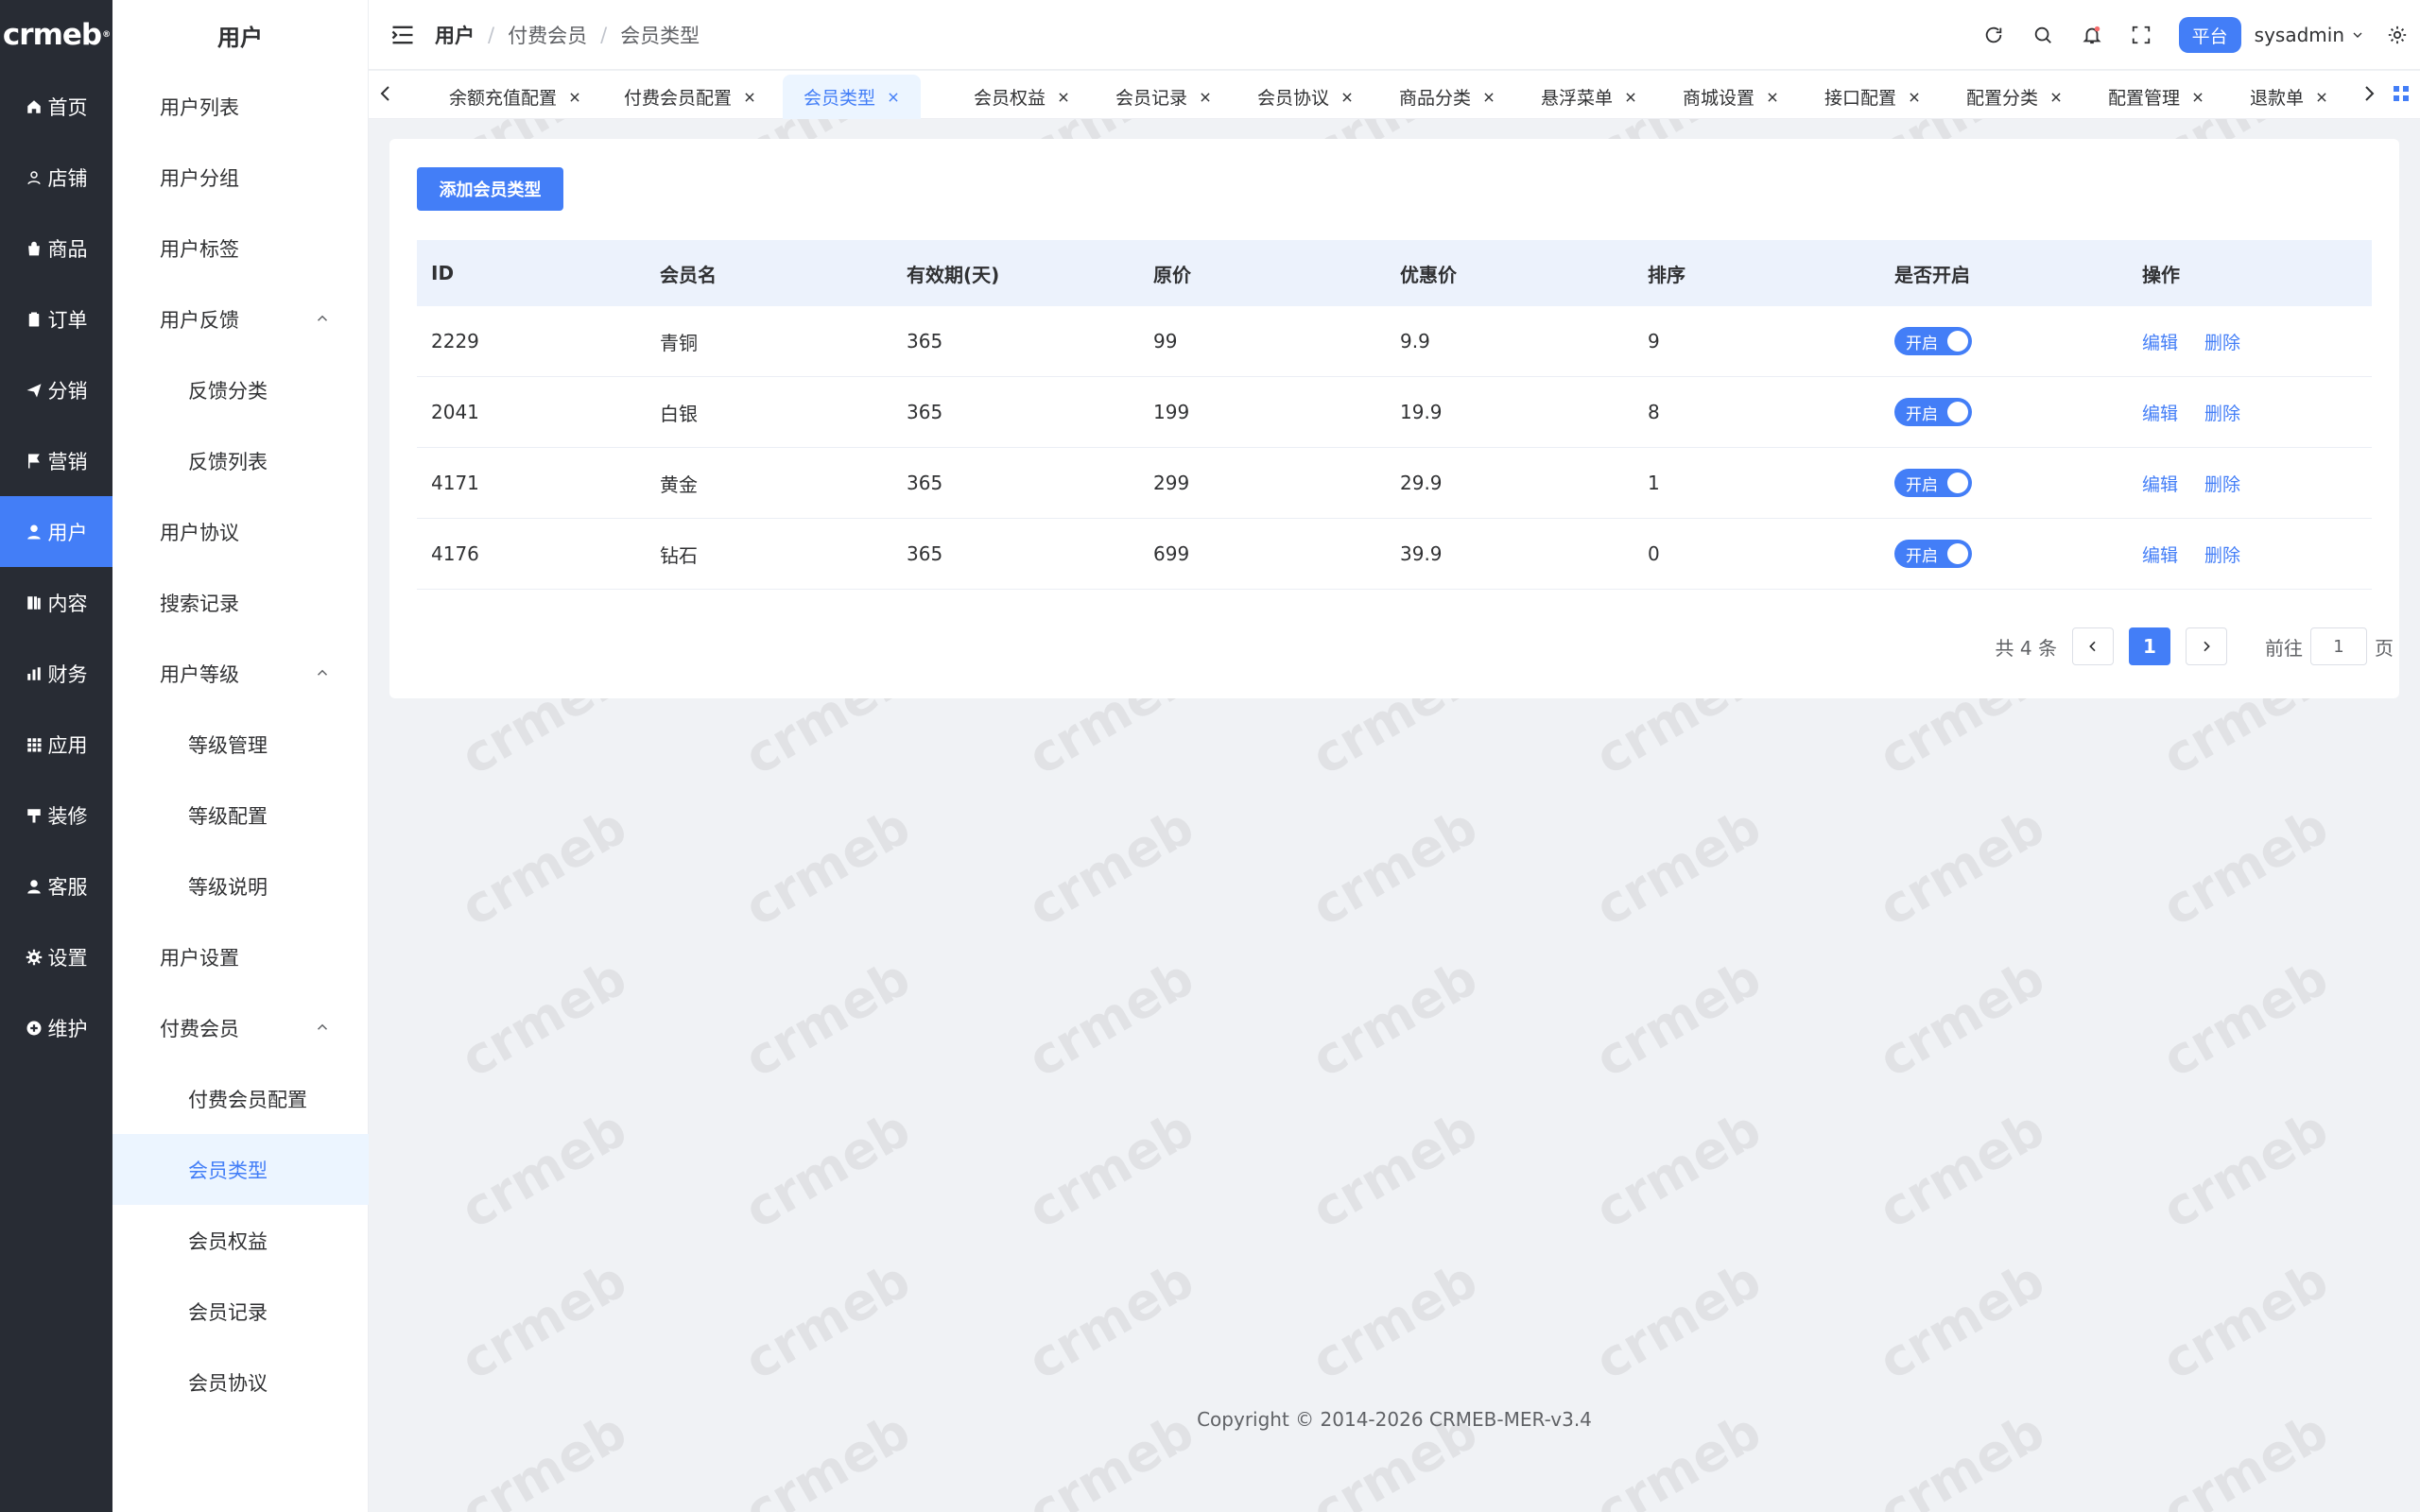 The image size is (2420, 1512). I want to click on submenu-item: 等级说明, so click(241, 885).